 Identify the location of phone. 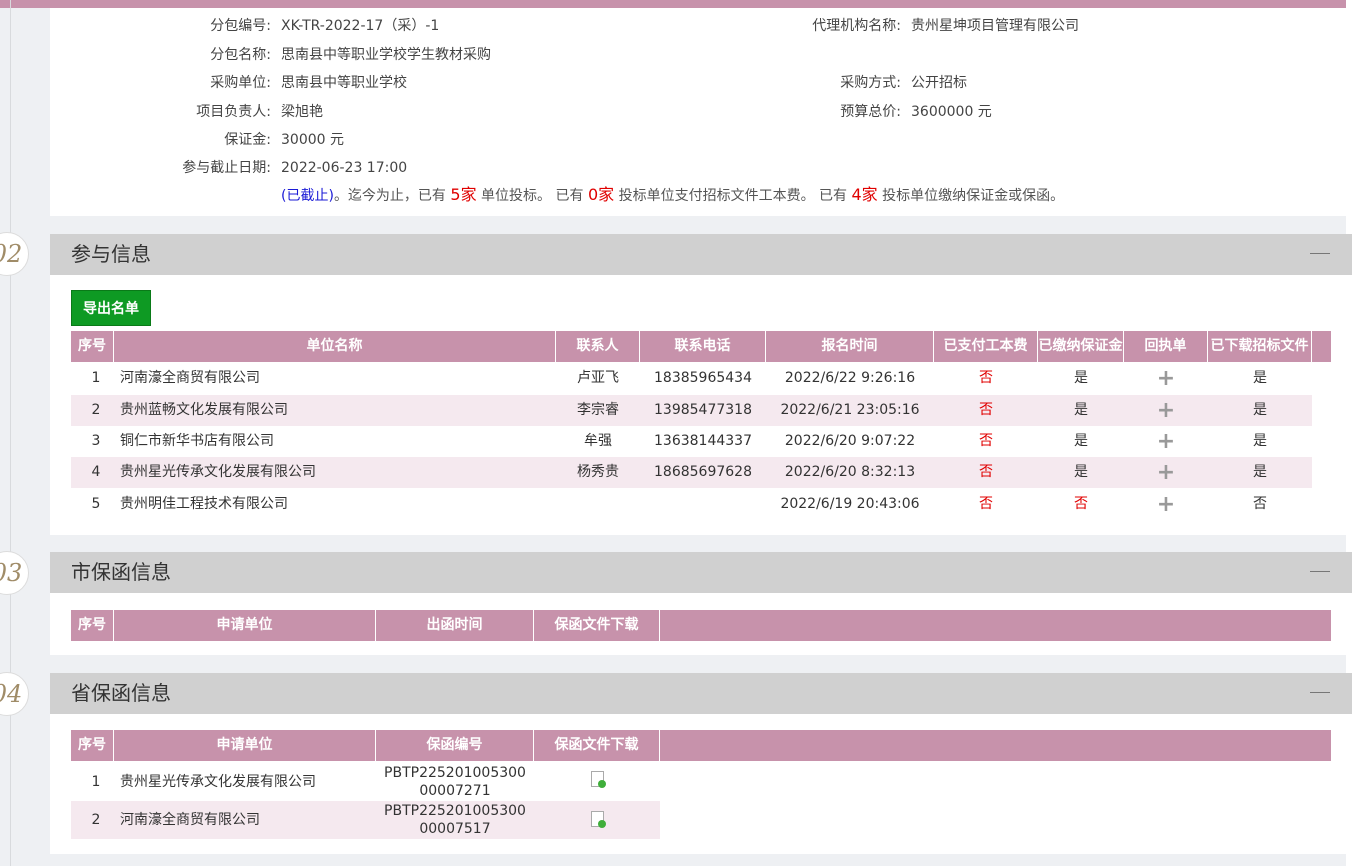
(703, 504).